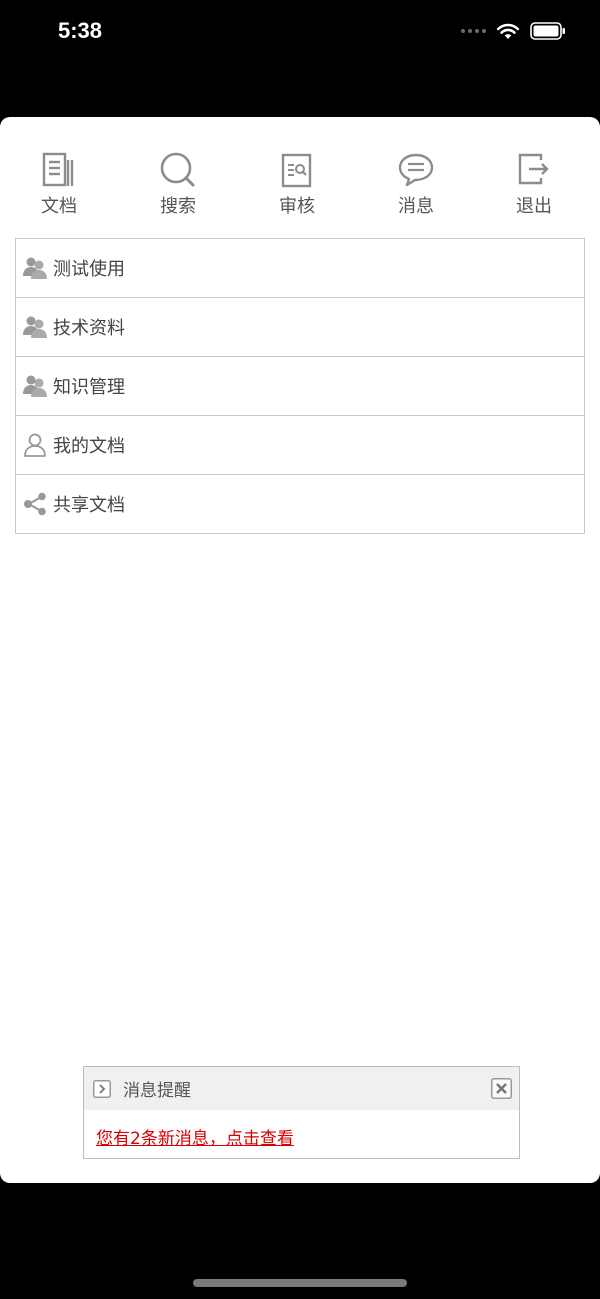 Image resolution: width=600 pixels, height=1299 pixels. Describe the element at coordinates (300, 444) in the screenshot. I see `folder-item-my-docs: 我的文档` at that location.